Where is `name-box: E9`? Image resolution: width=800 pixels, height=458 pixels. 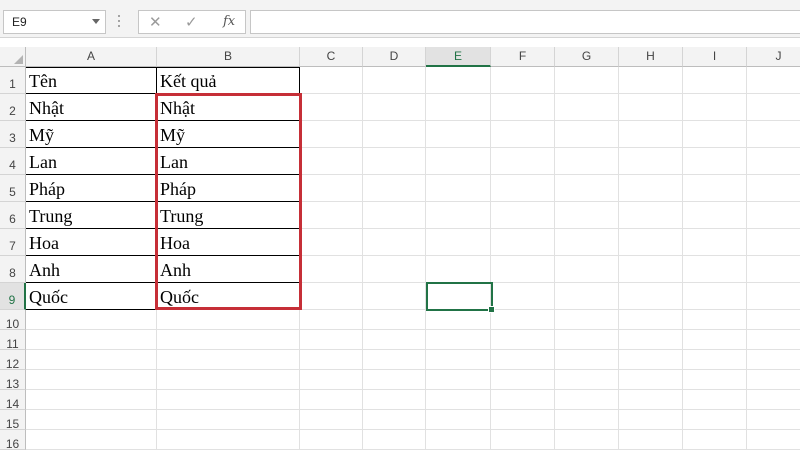
name-box: E9 is located at coordinates (54, 22).